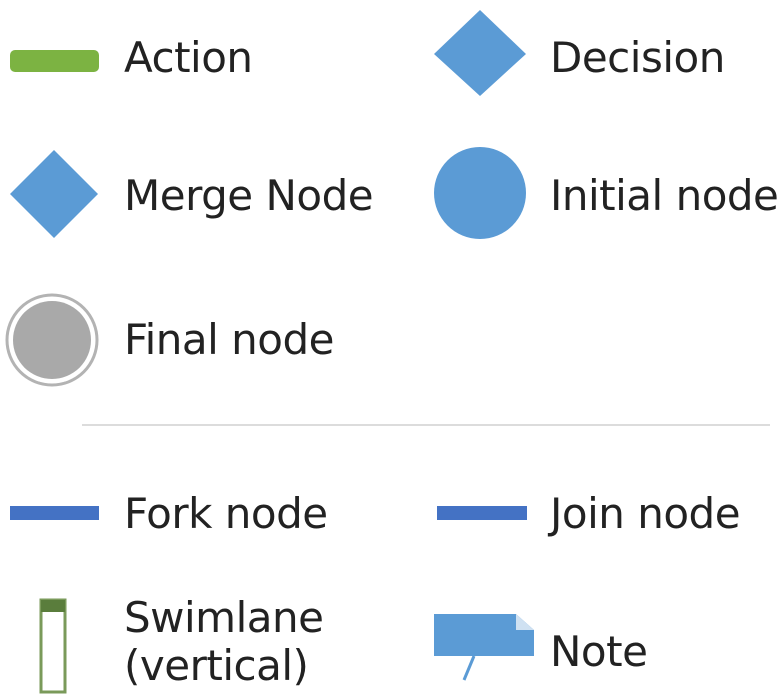 Image resolution: width=778 pixels, height=700 pixels. I want to click on shape-note: Note, so click(580, 650).